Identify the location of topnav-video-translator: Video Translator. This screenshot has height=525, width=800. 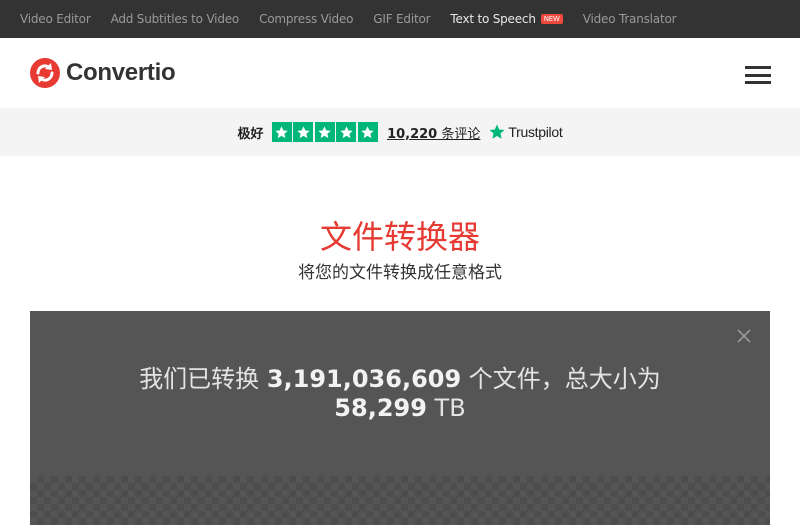
(630, 19).